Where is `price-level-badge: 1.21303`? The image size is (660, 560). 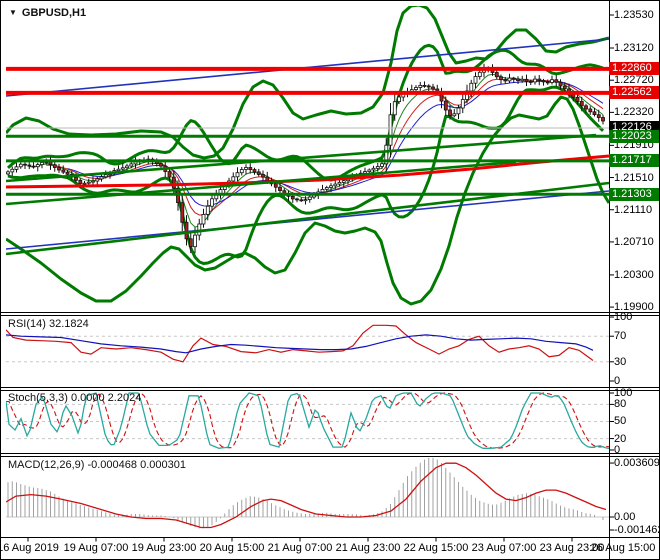
price-level-badge: 1.21303 is located at coordinates (634, 194).